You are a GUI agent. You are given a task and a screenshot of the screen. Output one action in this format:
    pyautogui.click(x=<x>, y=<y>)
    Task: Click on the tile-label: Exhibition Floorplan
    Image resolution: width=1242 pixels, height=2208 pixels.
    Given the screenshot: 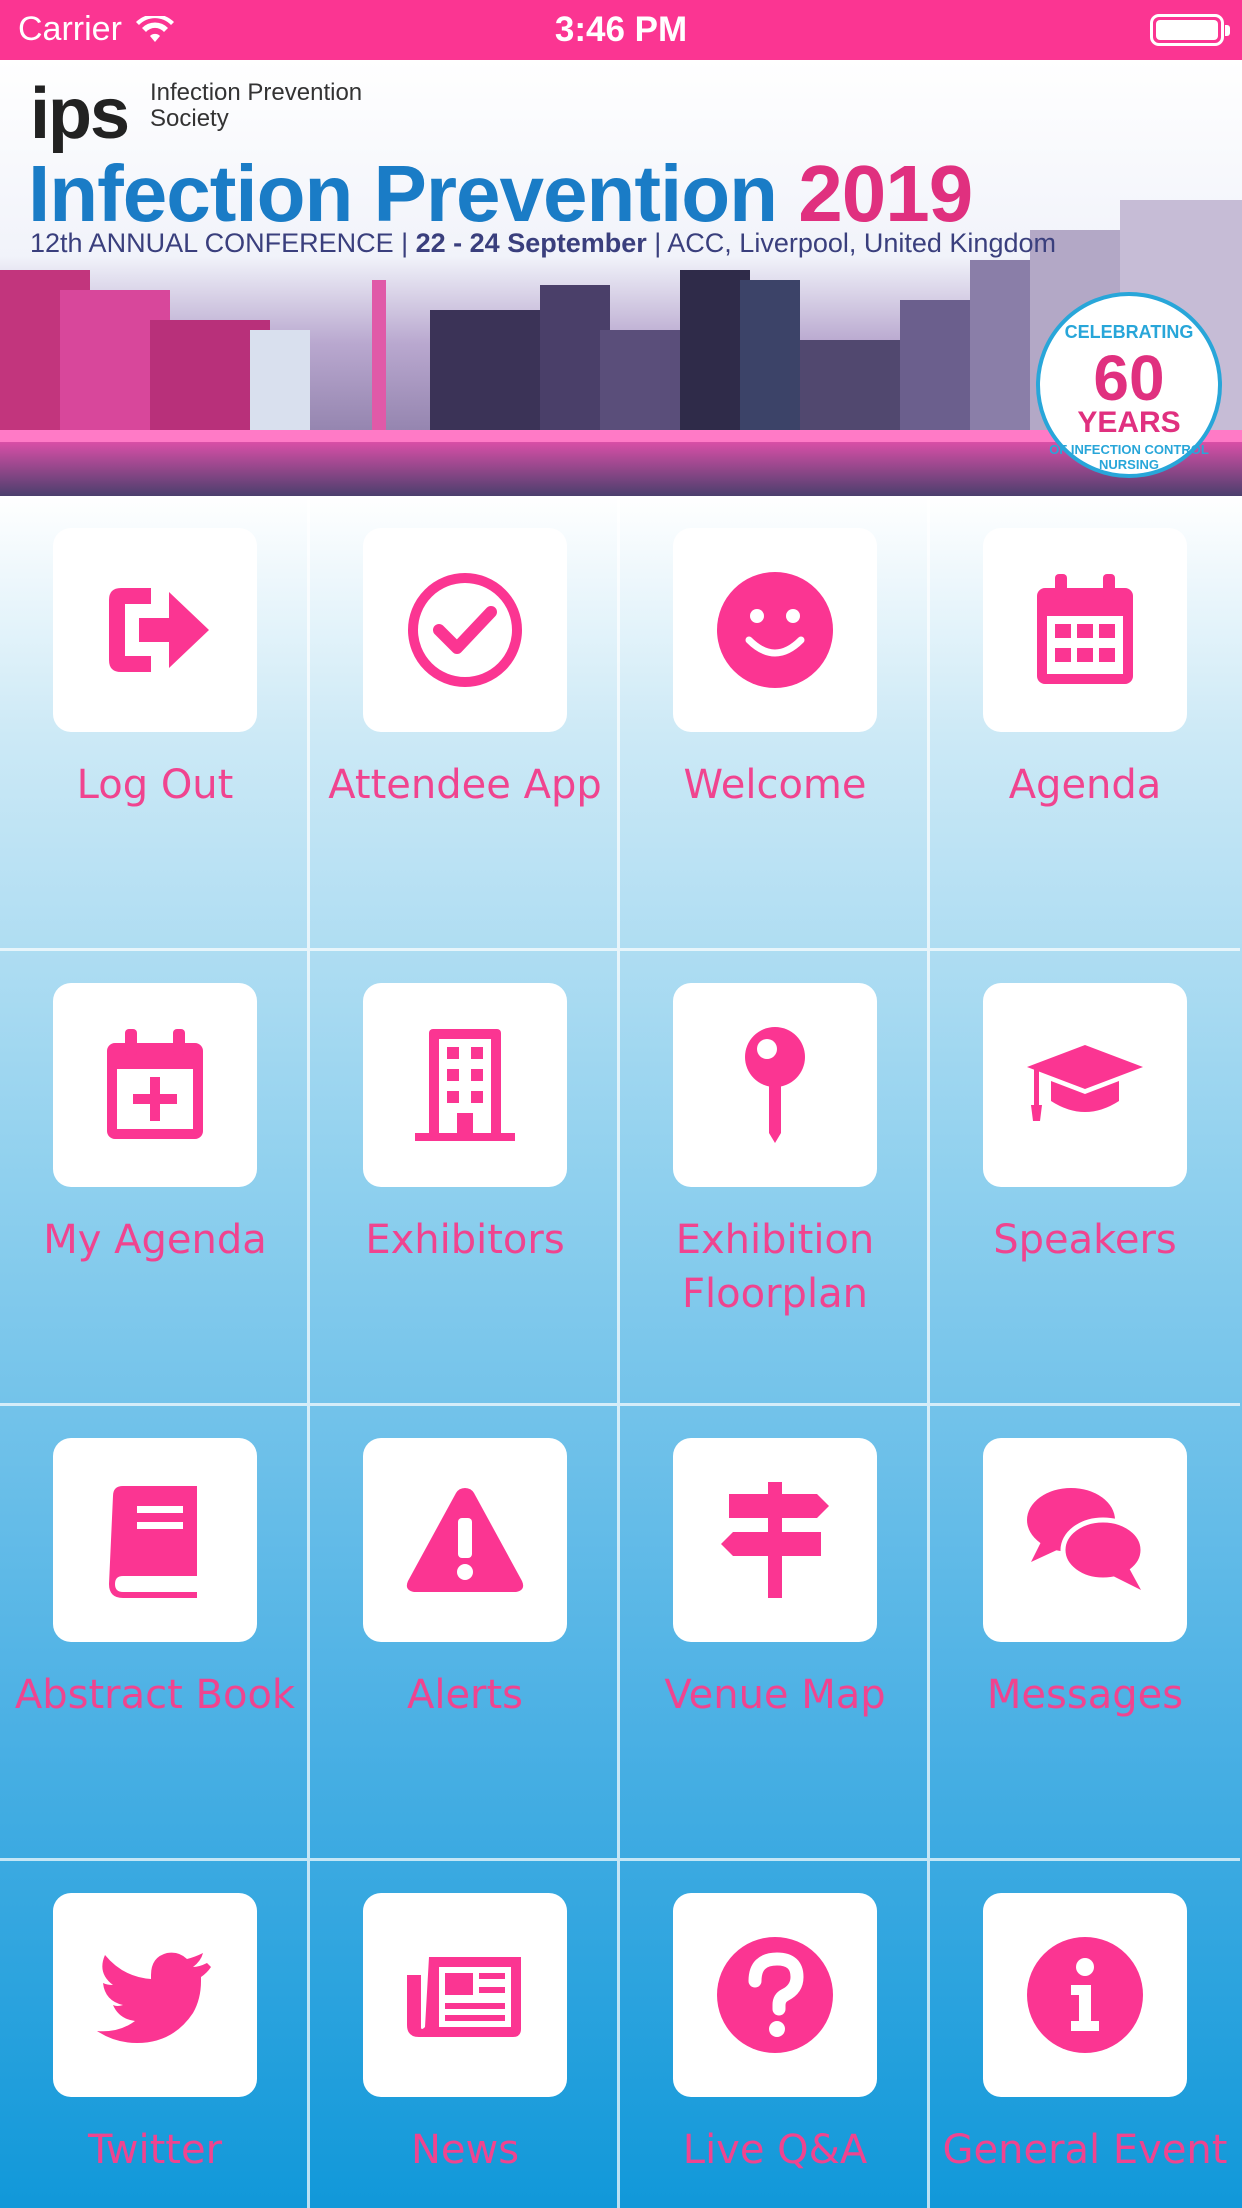 What is the action you would take?
    pyautogui.click(x=775, y=1267)
    